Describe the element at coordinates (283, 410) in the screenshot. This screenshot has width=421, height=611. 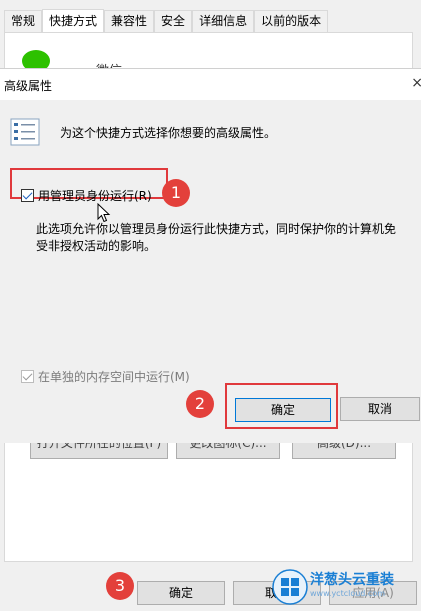
I see `dialog-ok-button: 确定` at that location.